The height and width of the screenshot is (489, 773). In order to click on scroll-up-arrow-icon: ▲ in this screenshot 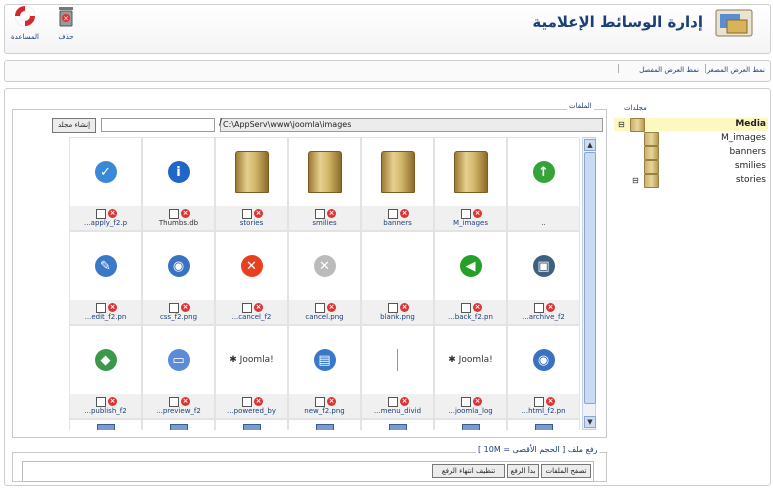, I will do `click(590, 145)`.